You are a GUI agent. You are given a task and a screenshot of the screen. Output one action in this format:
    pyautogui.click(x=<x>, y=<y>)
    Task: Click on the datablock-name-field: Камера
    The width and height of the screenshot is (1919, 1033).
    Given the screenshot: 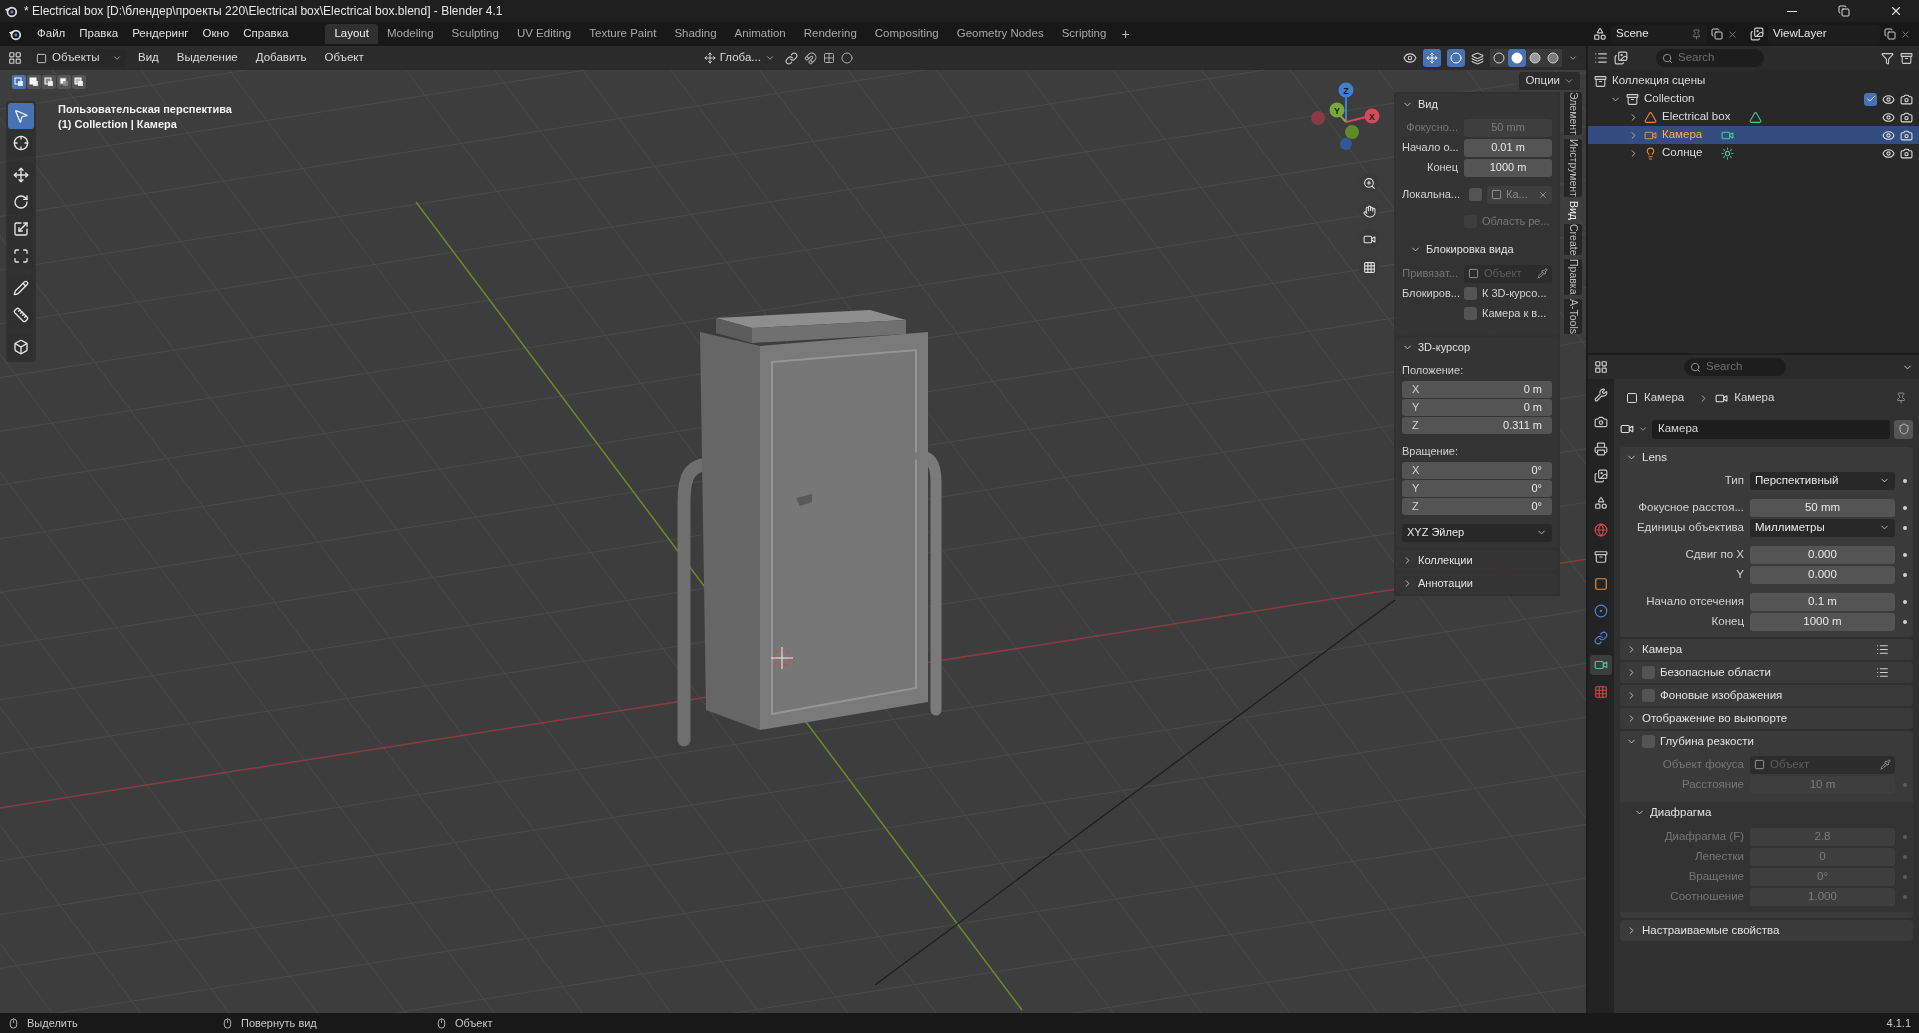 What is the action you would take?
    pyautogui.click(x=1771, y=429)
    